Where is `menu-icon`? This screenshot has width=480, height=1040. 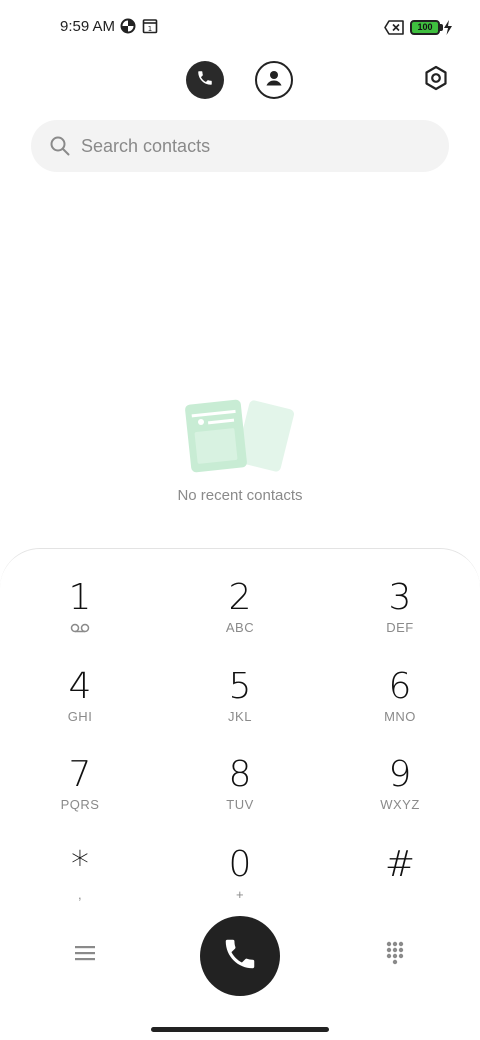
menu-icon is located at coordinates (85, 955).